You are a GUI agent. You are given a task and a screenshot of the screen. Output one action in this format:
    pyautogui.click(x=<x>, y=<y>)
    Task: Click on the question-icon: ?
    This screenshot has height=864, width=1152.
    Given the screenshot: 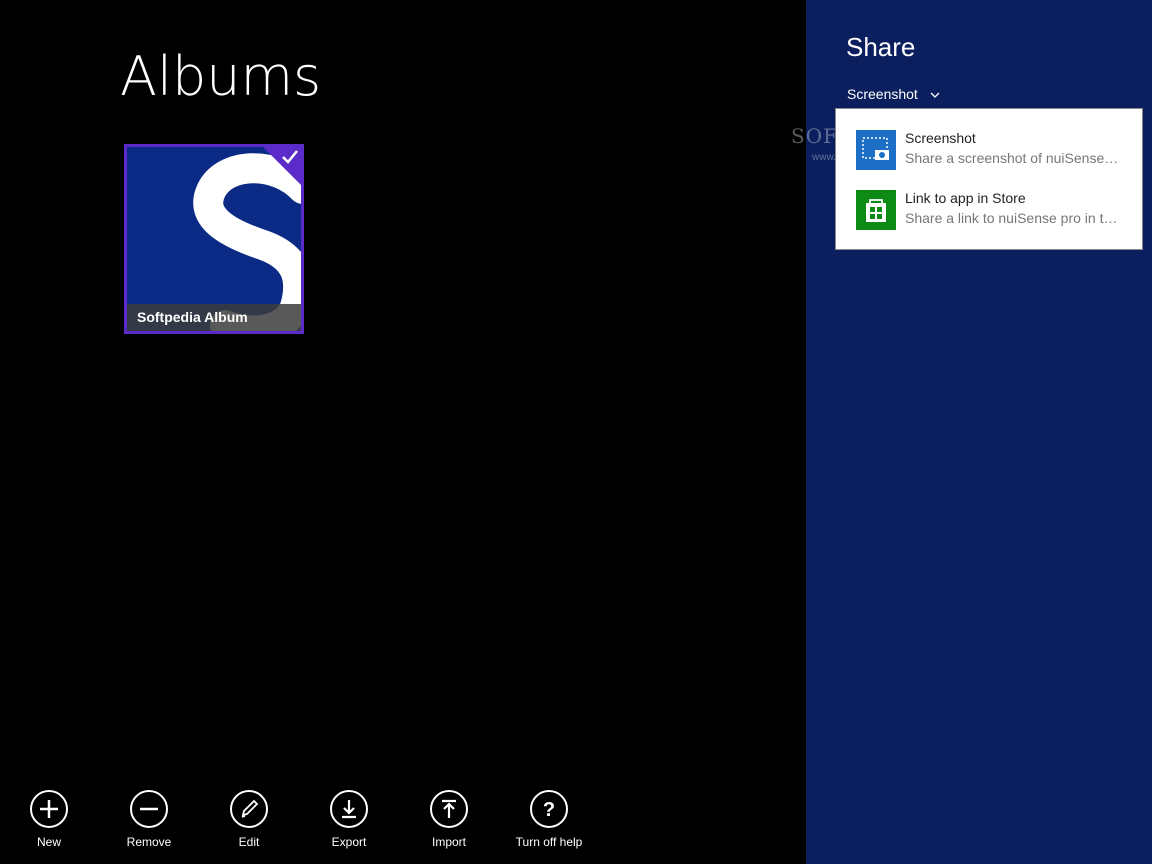 What is the action you would take?
    pyautogui.click(x=549, y=809)
    